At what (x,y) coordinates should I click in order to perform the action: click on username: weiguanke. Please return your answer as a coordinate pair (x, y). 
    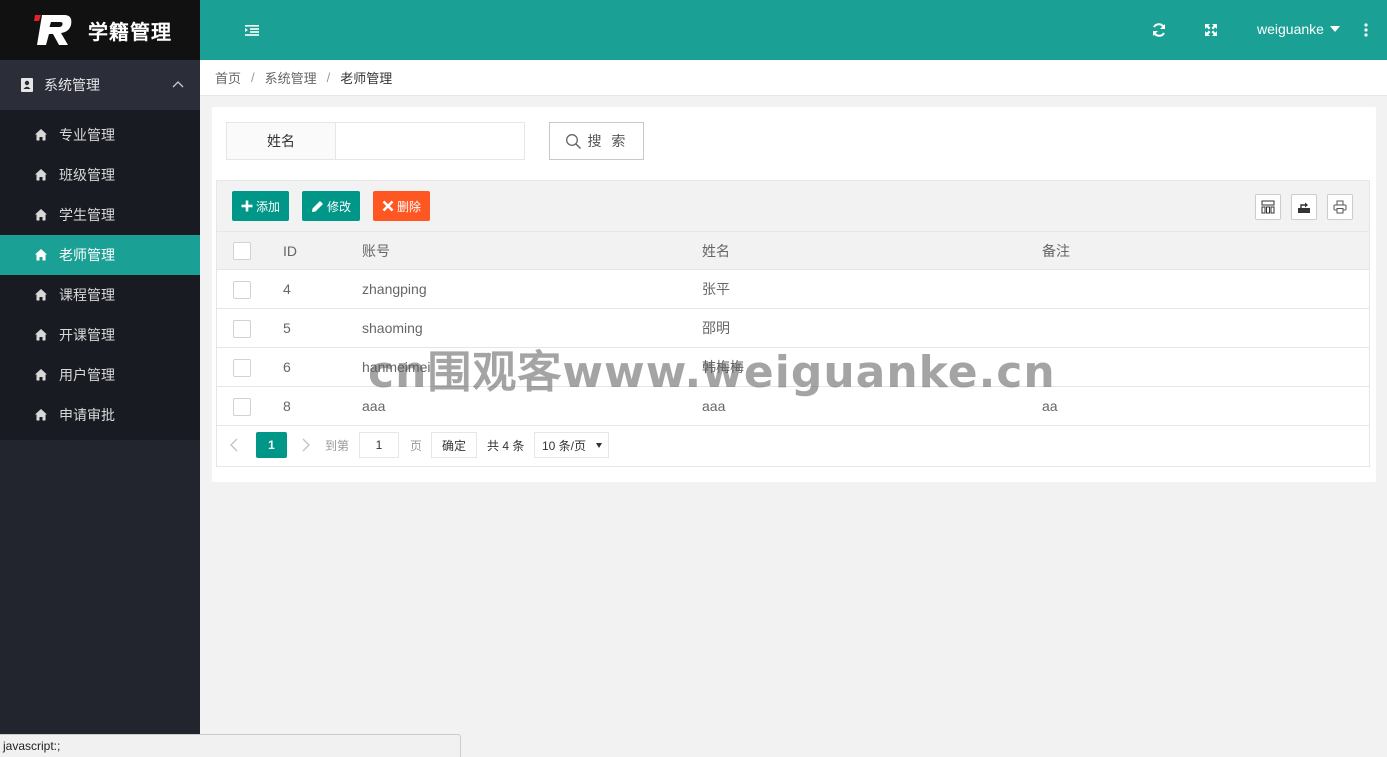
    Looking at the image, I should click on (1290, 29).